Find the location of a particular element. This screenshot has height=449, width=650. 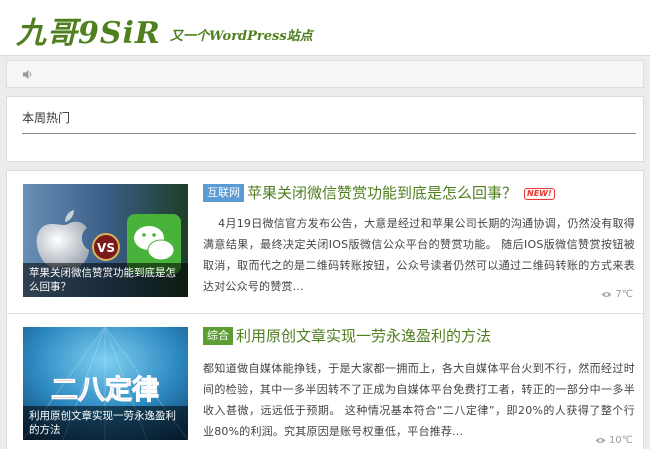

divider is located at coordinates (329, 133).